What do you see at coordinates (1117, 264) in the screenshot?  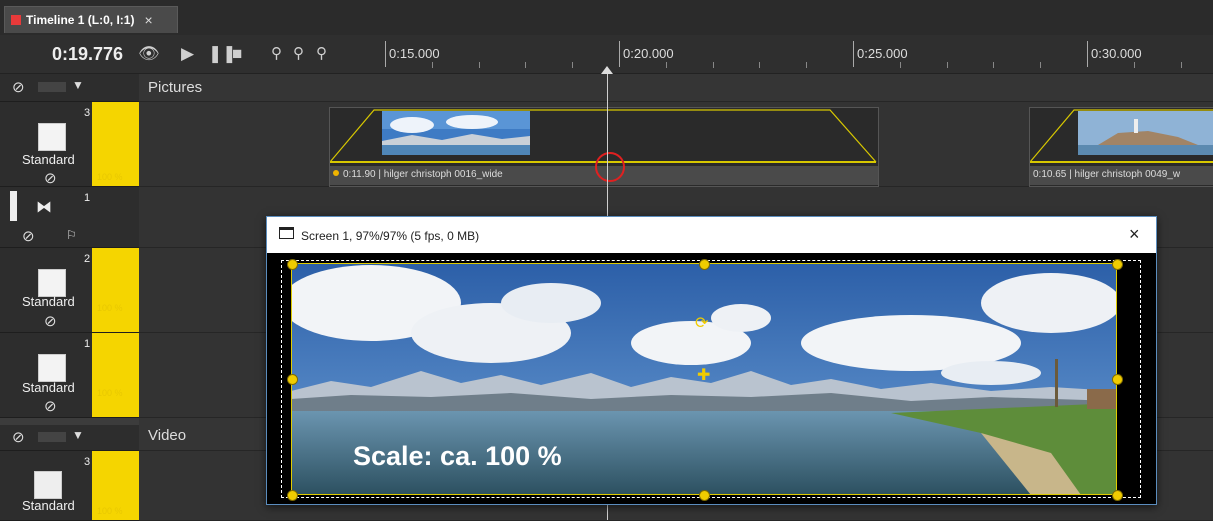 I see `resize-handle-top-right` at bounding box center [1117, 264].